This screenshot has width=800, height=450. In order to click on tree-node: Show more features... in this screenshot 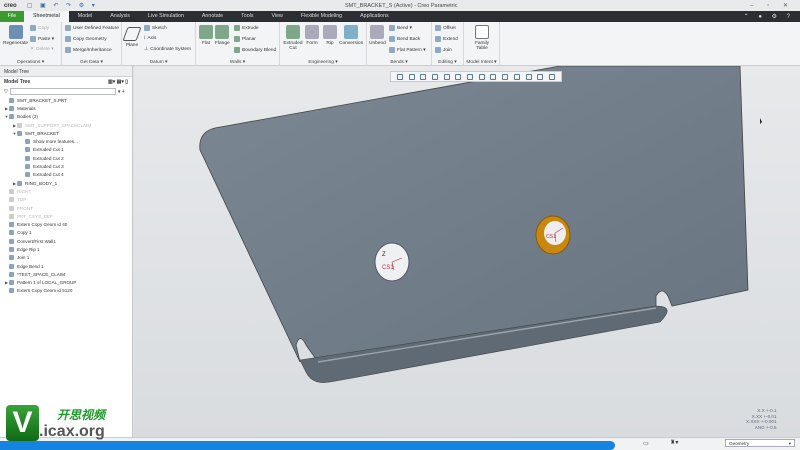, I will do `click(66, 141)`.